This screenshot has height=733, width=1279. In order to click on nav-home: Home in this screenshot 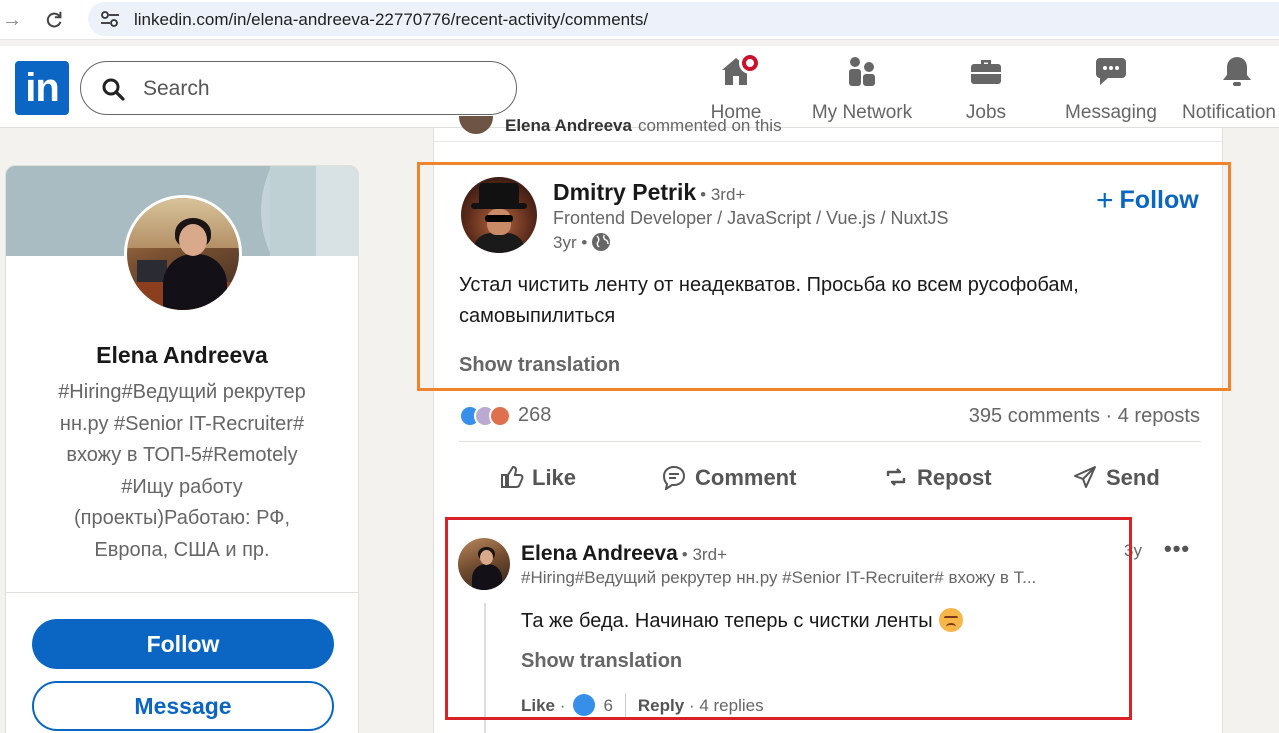, I will do `click(736, 88)`.